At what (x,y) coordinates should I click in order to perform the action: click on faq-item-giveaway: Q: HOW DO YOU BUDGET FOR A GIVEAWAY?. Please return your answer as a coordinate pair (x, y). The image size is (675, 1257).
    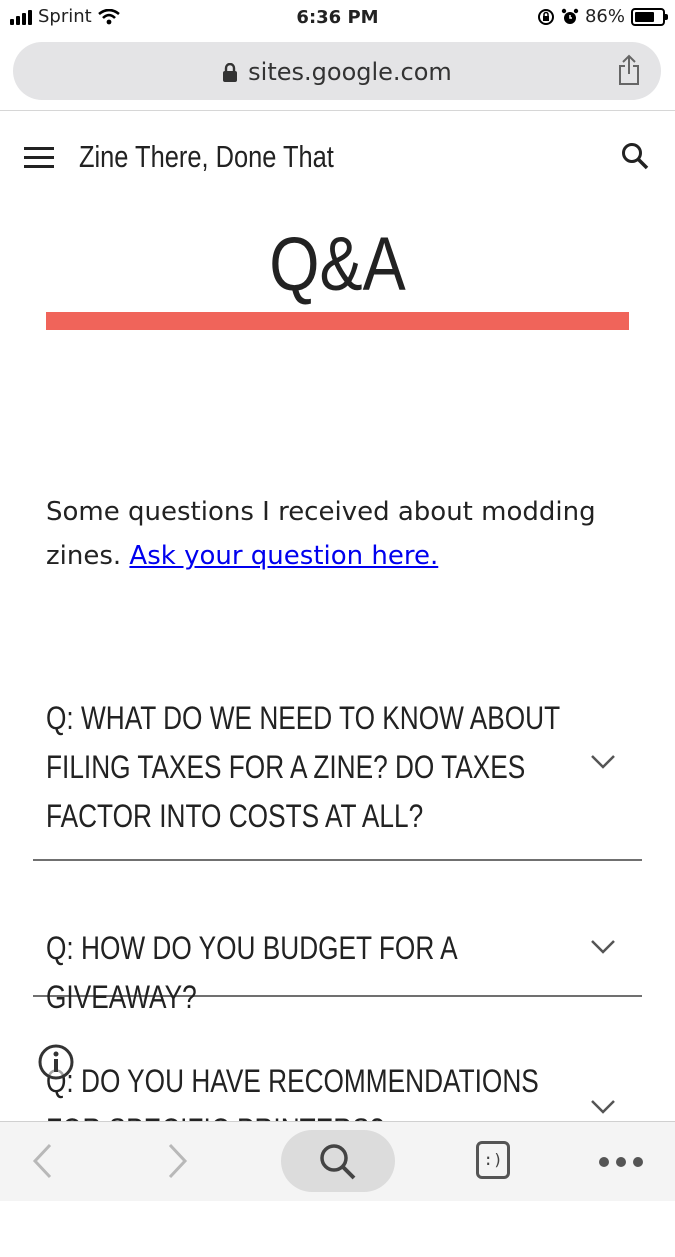
    Looking at the image, I should click on (337, 968).